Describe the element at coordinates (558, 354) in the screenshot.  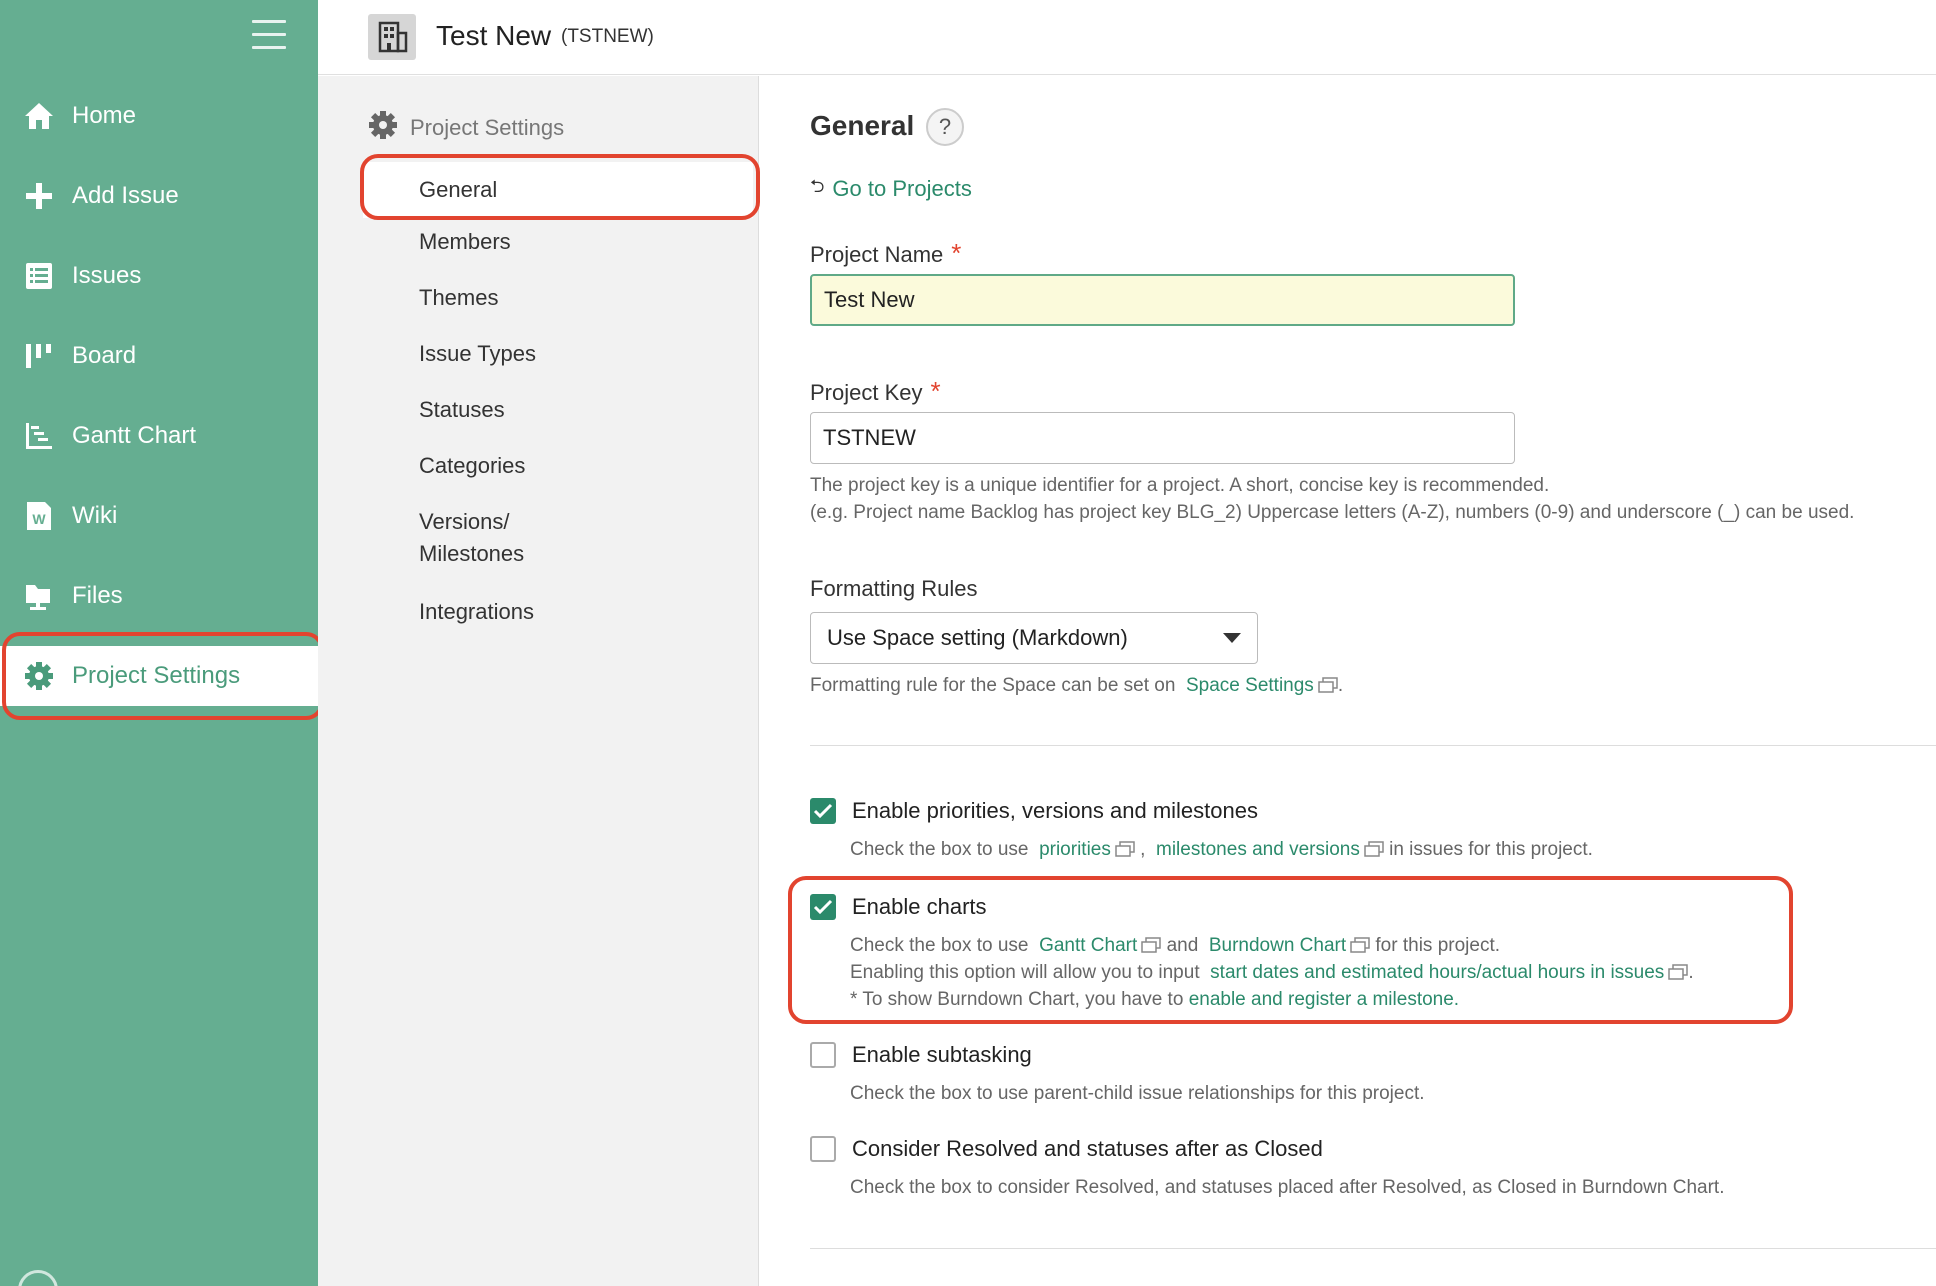
I see `settings-item-issue-types: Issue Types` at that location.